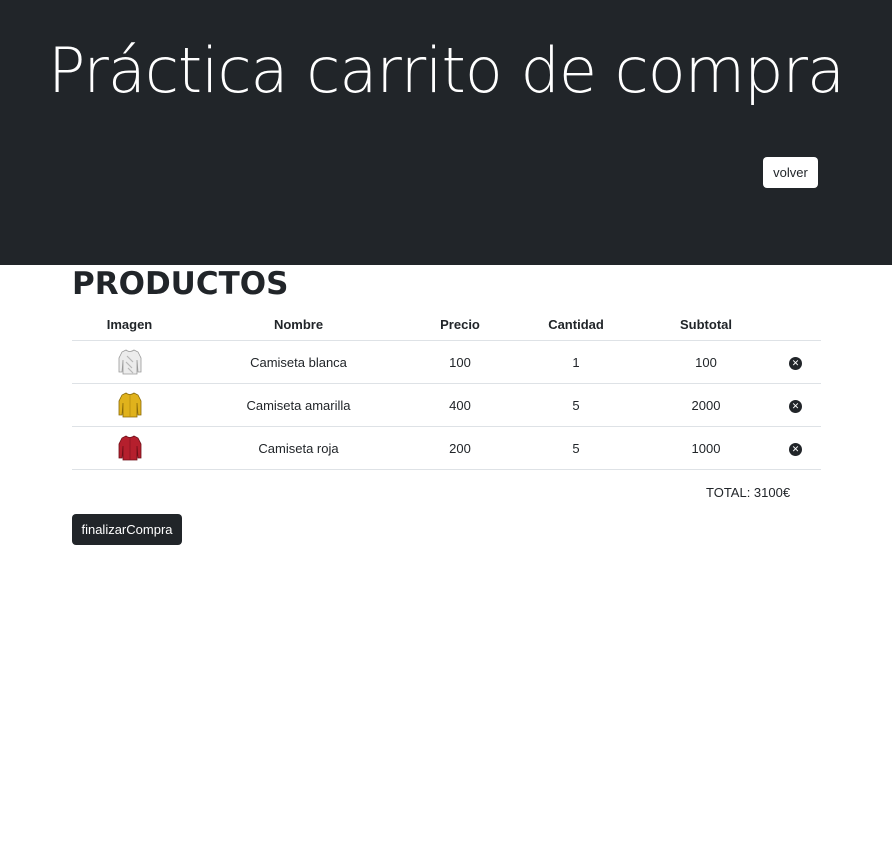 The width and height of the screenshot is (892, 861). What do you see at coordinates (576, 325) in the screenshot?
I see `column-header-quantity: Cantidad` at bounding box center [576, 325].